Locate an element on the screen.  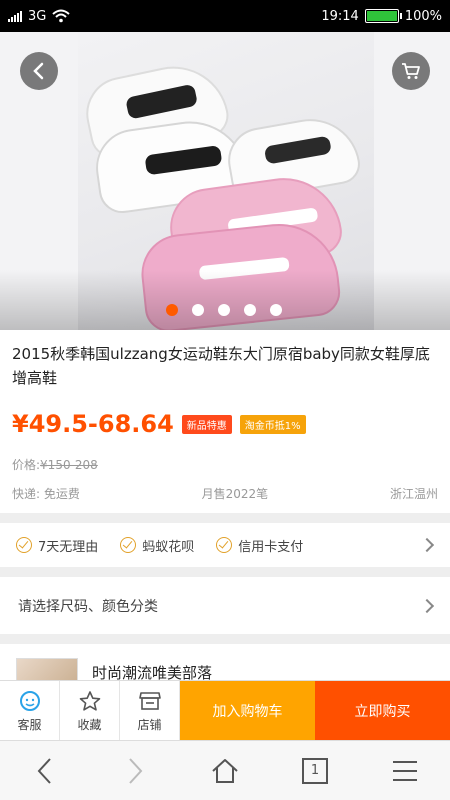
favorite-button: 收藏 is located at coordinates (90, 711).